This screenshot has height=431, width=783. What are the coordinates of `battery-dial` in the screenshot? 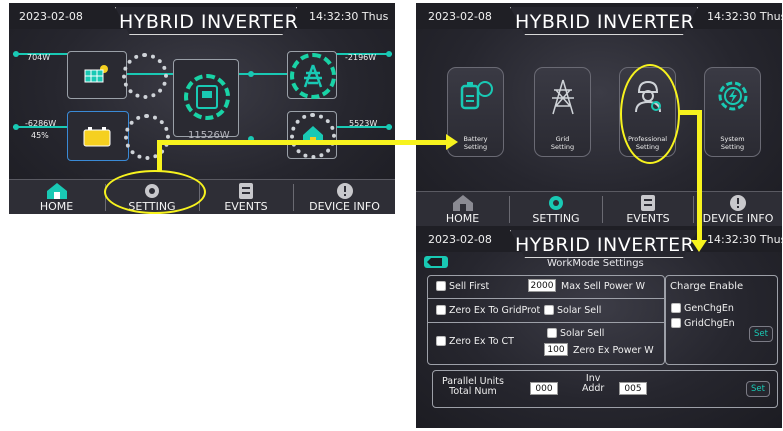 It's located at (147, 137).